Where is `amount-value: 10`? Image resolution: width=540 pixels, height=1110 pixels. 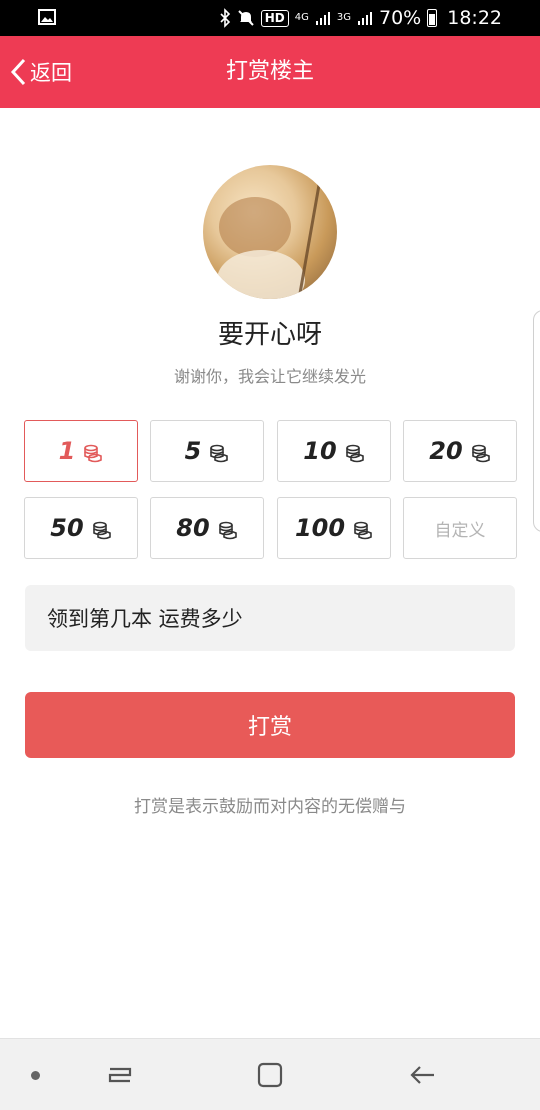
amount-value: 10 is located at coordinates (320, 451).